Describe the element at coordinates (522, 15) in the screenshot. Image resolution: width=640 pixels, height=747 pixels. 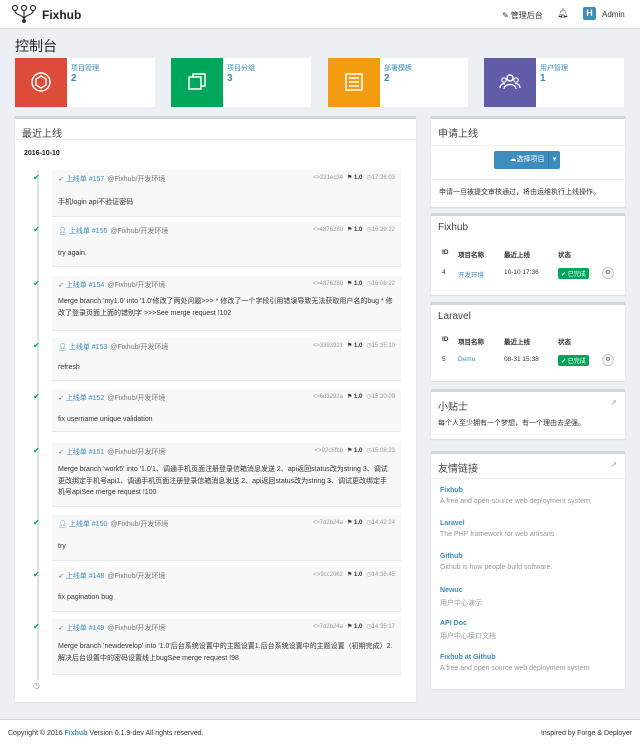
I see `admin-link: ✎ 管理后台` at that location.